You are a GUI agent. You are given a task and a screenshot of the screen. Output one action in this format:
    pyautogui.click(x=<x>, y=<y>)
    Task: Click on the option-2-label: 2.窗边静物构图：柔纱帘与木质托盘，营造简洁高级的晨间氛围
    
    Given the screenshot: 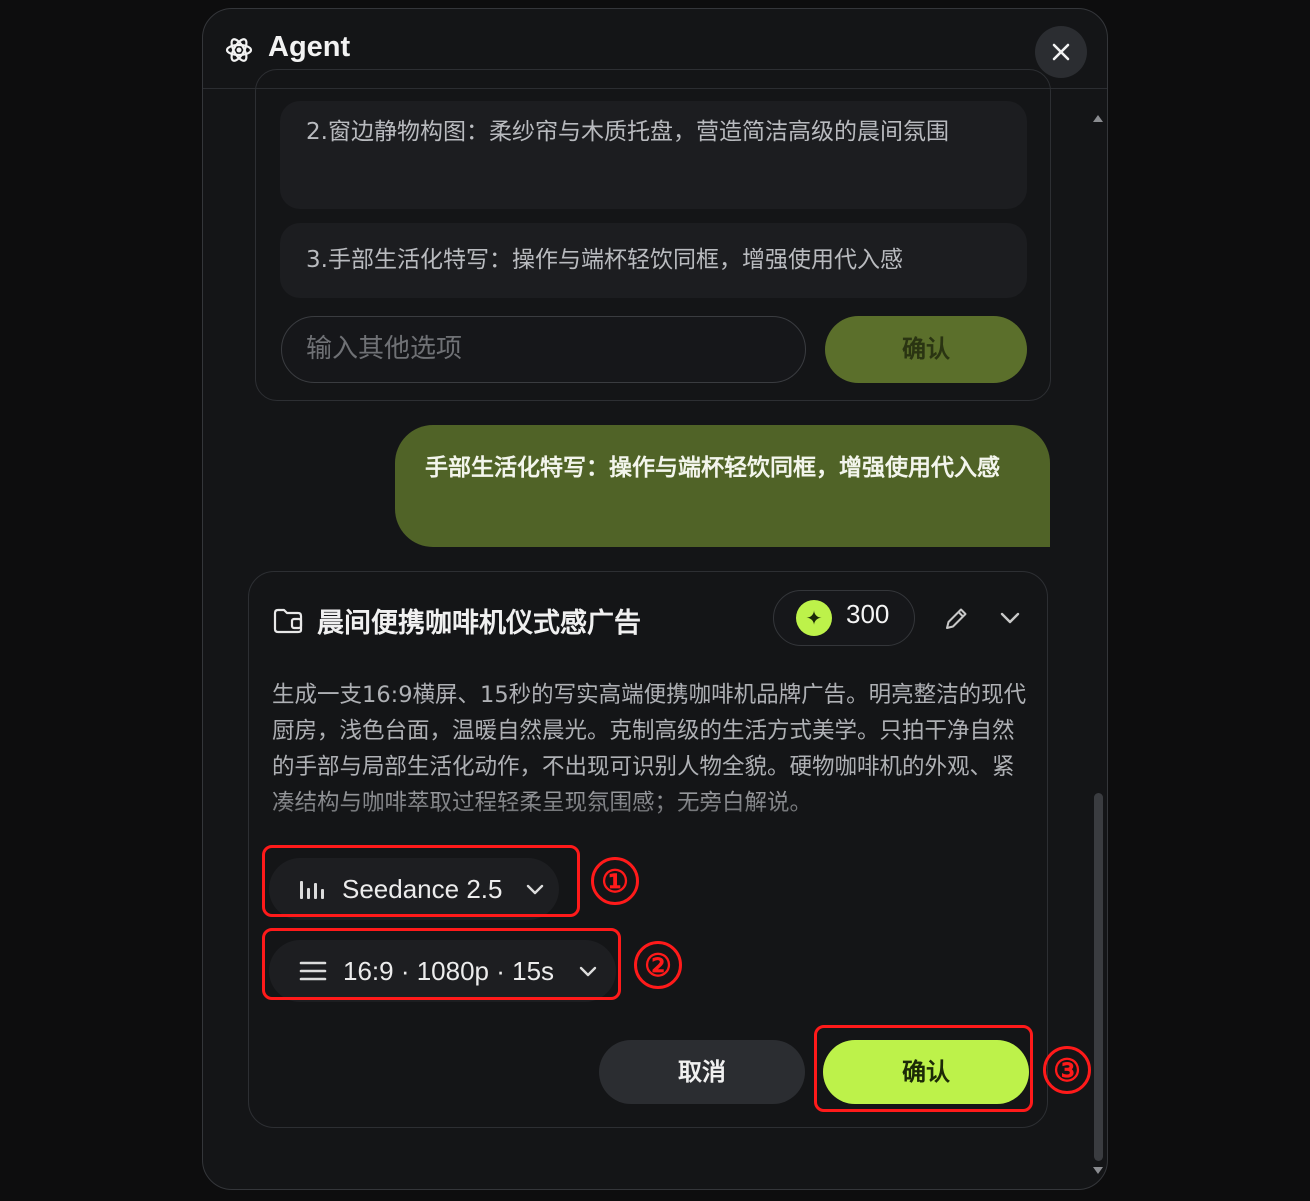 What is the action you would take?
    pyautogui.click(x=627, y=132)
    